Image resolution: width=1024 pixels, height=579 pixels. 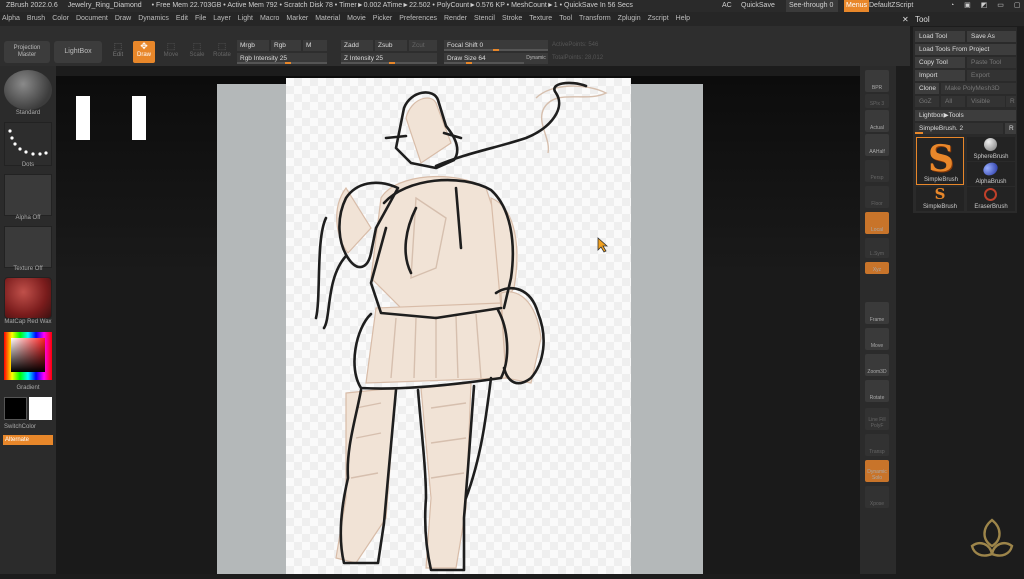 I want to click on zsub-button: Zsub, so click(x=391, y=45).